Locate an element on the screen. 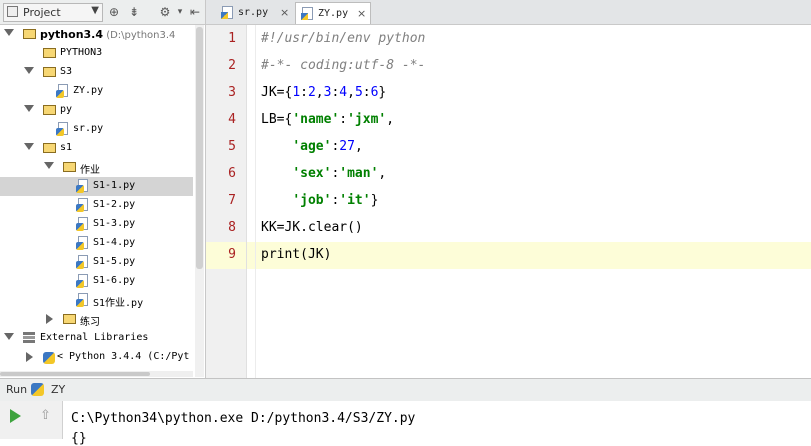 This screenshot has height=446, width=811. scroll-from-source-icon: ⊕ is located at coordinates (114, 12).